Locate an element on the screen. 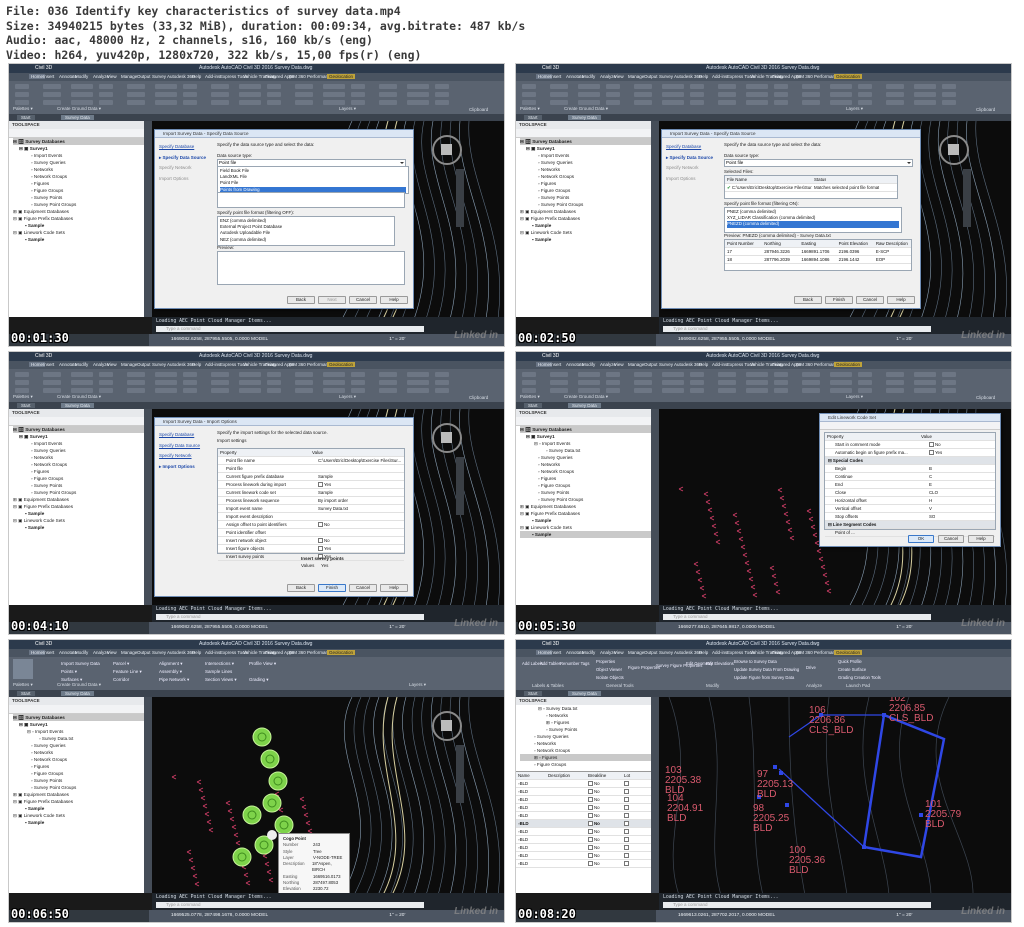  viewcube is located at coordinates (954, 150).